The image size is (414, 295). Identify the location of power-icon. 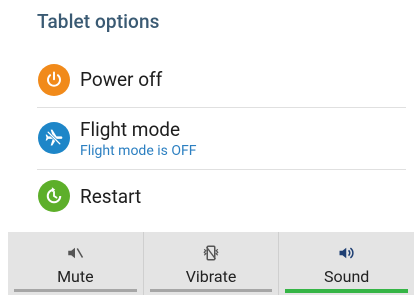
(54, 80).